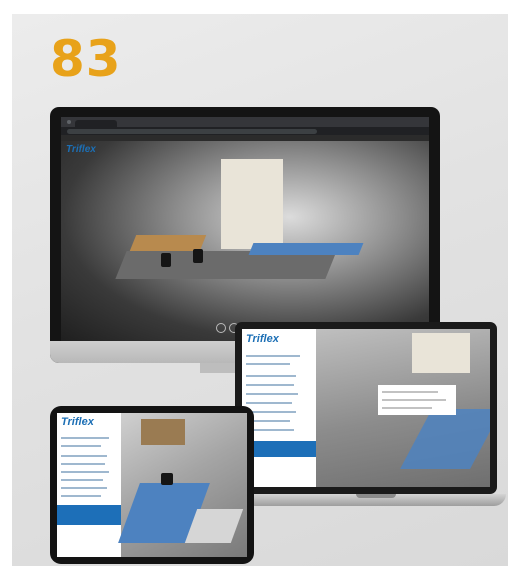  I want to click on laptop-screen: Triflex, so click(366, 408).